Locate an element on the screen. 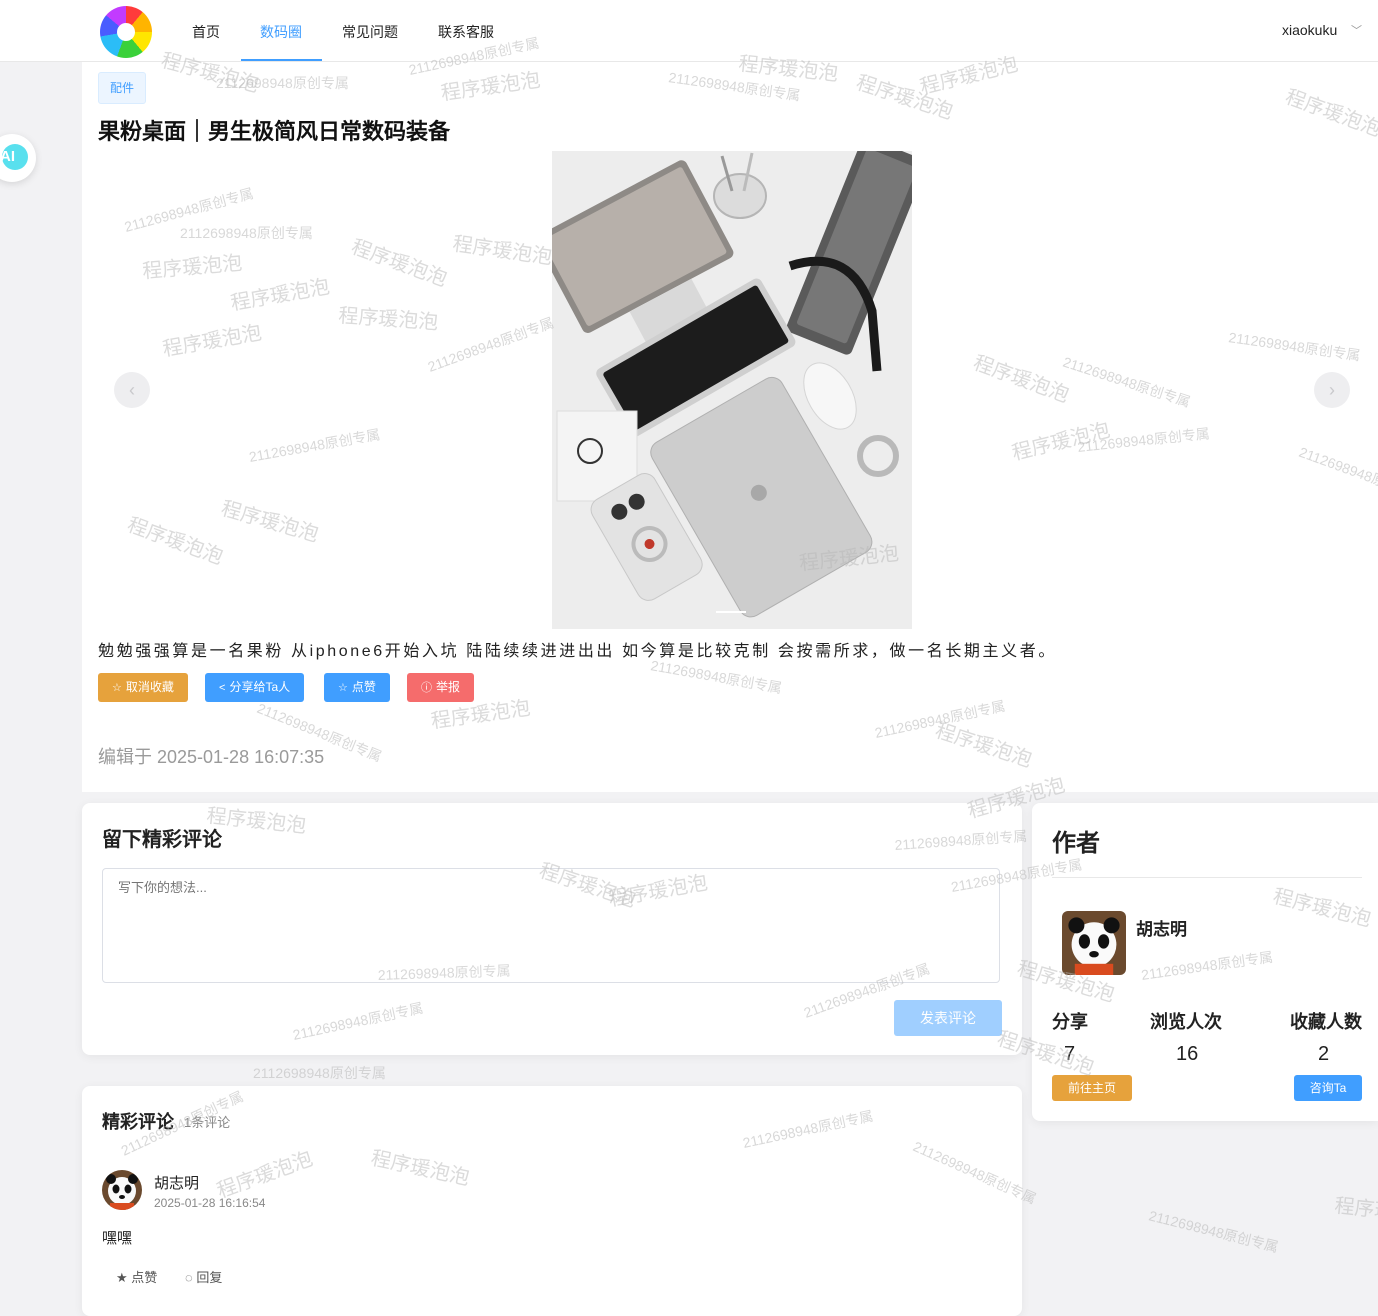 Image resolution: width=1378 pixels, height=1316 pixels. stat-label-favorites: 收藏人数 is located at coordinates (1326, 1022).